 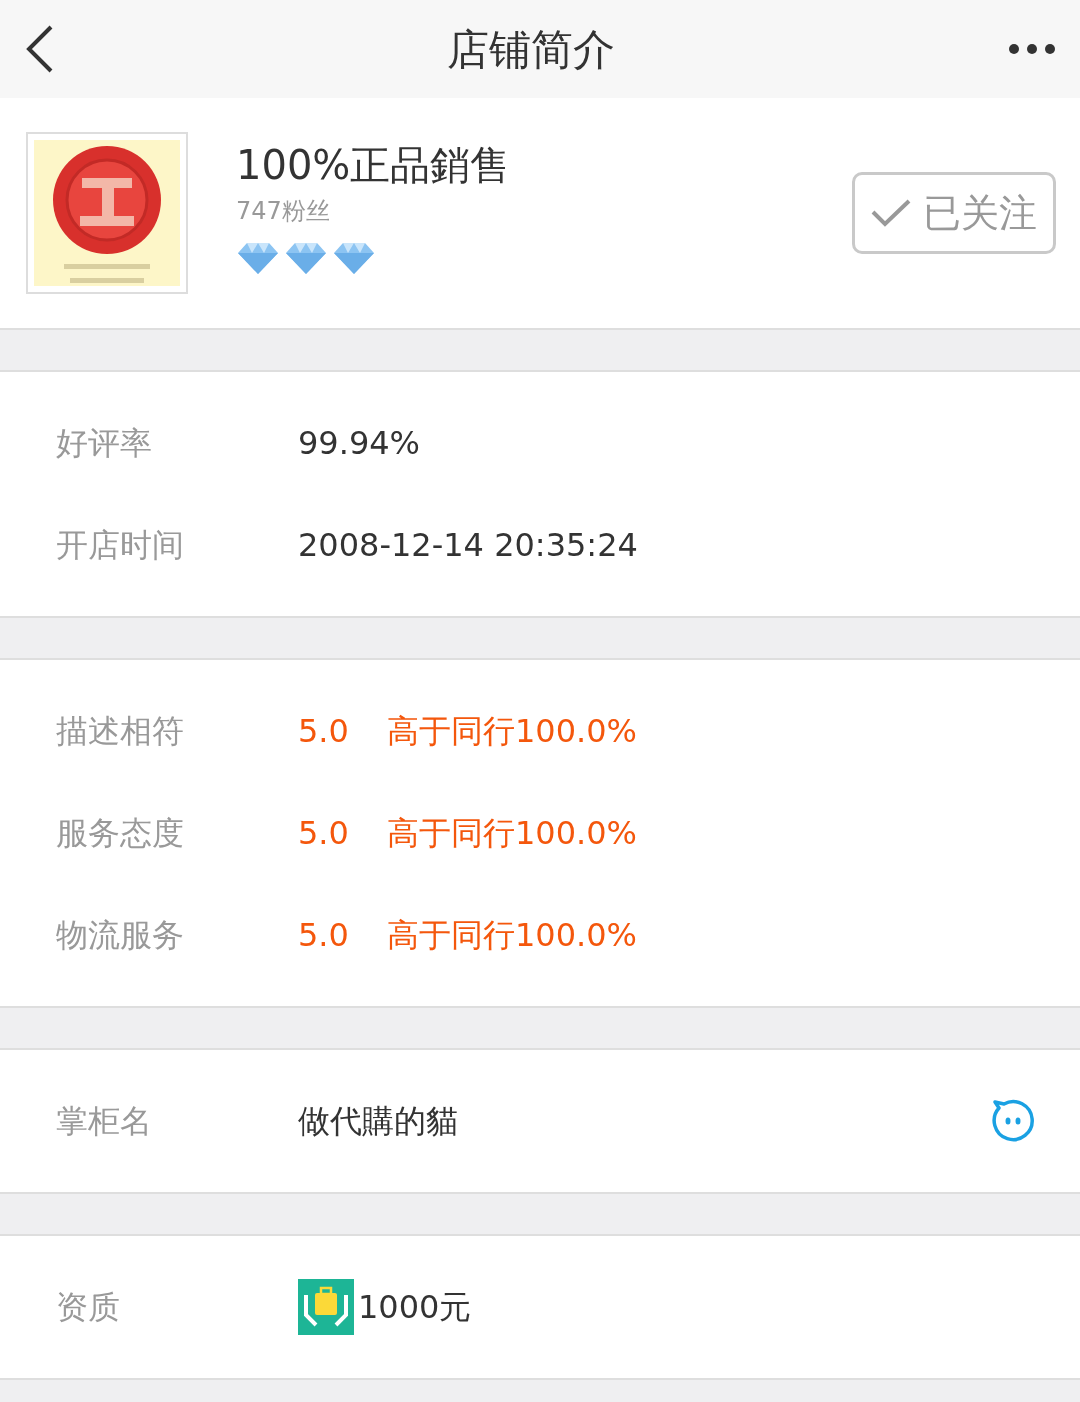 I want to click on row-value: 1000元, so click(x=415, y=1307).